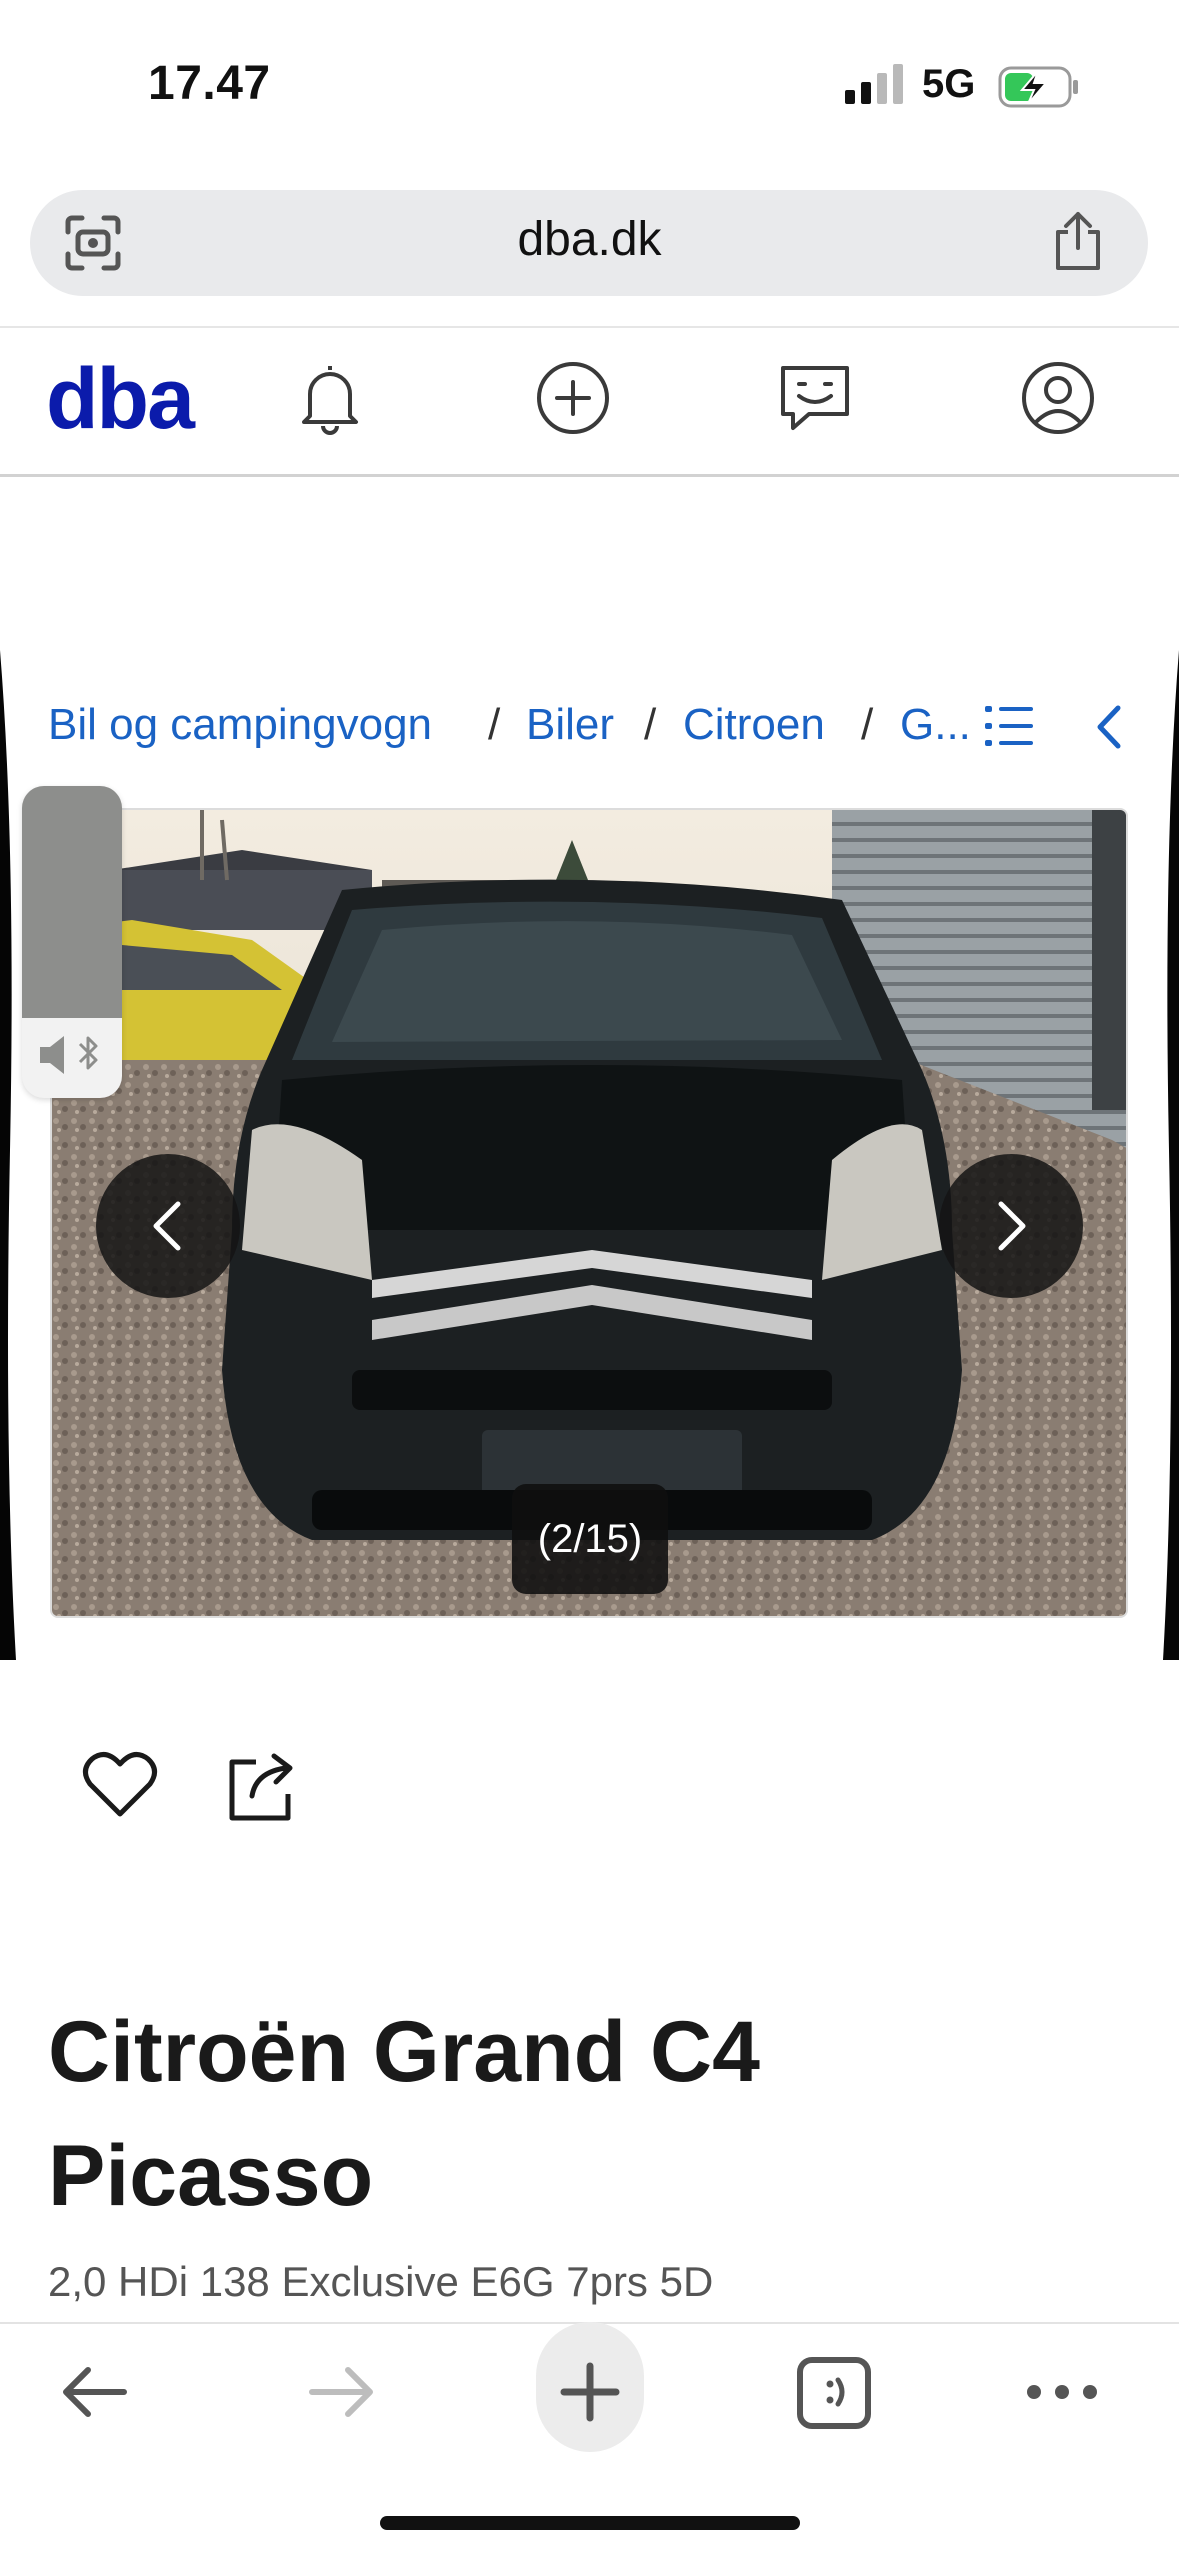 The height and width of the screenshot is (2556, 1179). Describe the element at coordinates (1010, 726) in the screenshot. I see `list-icon` at that location.